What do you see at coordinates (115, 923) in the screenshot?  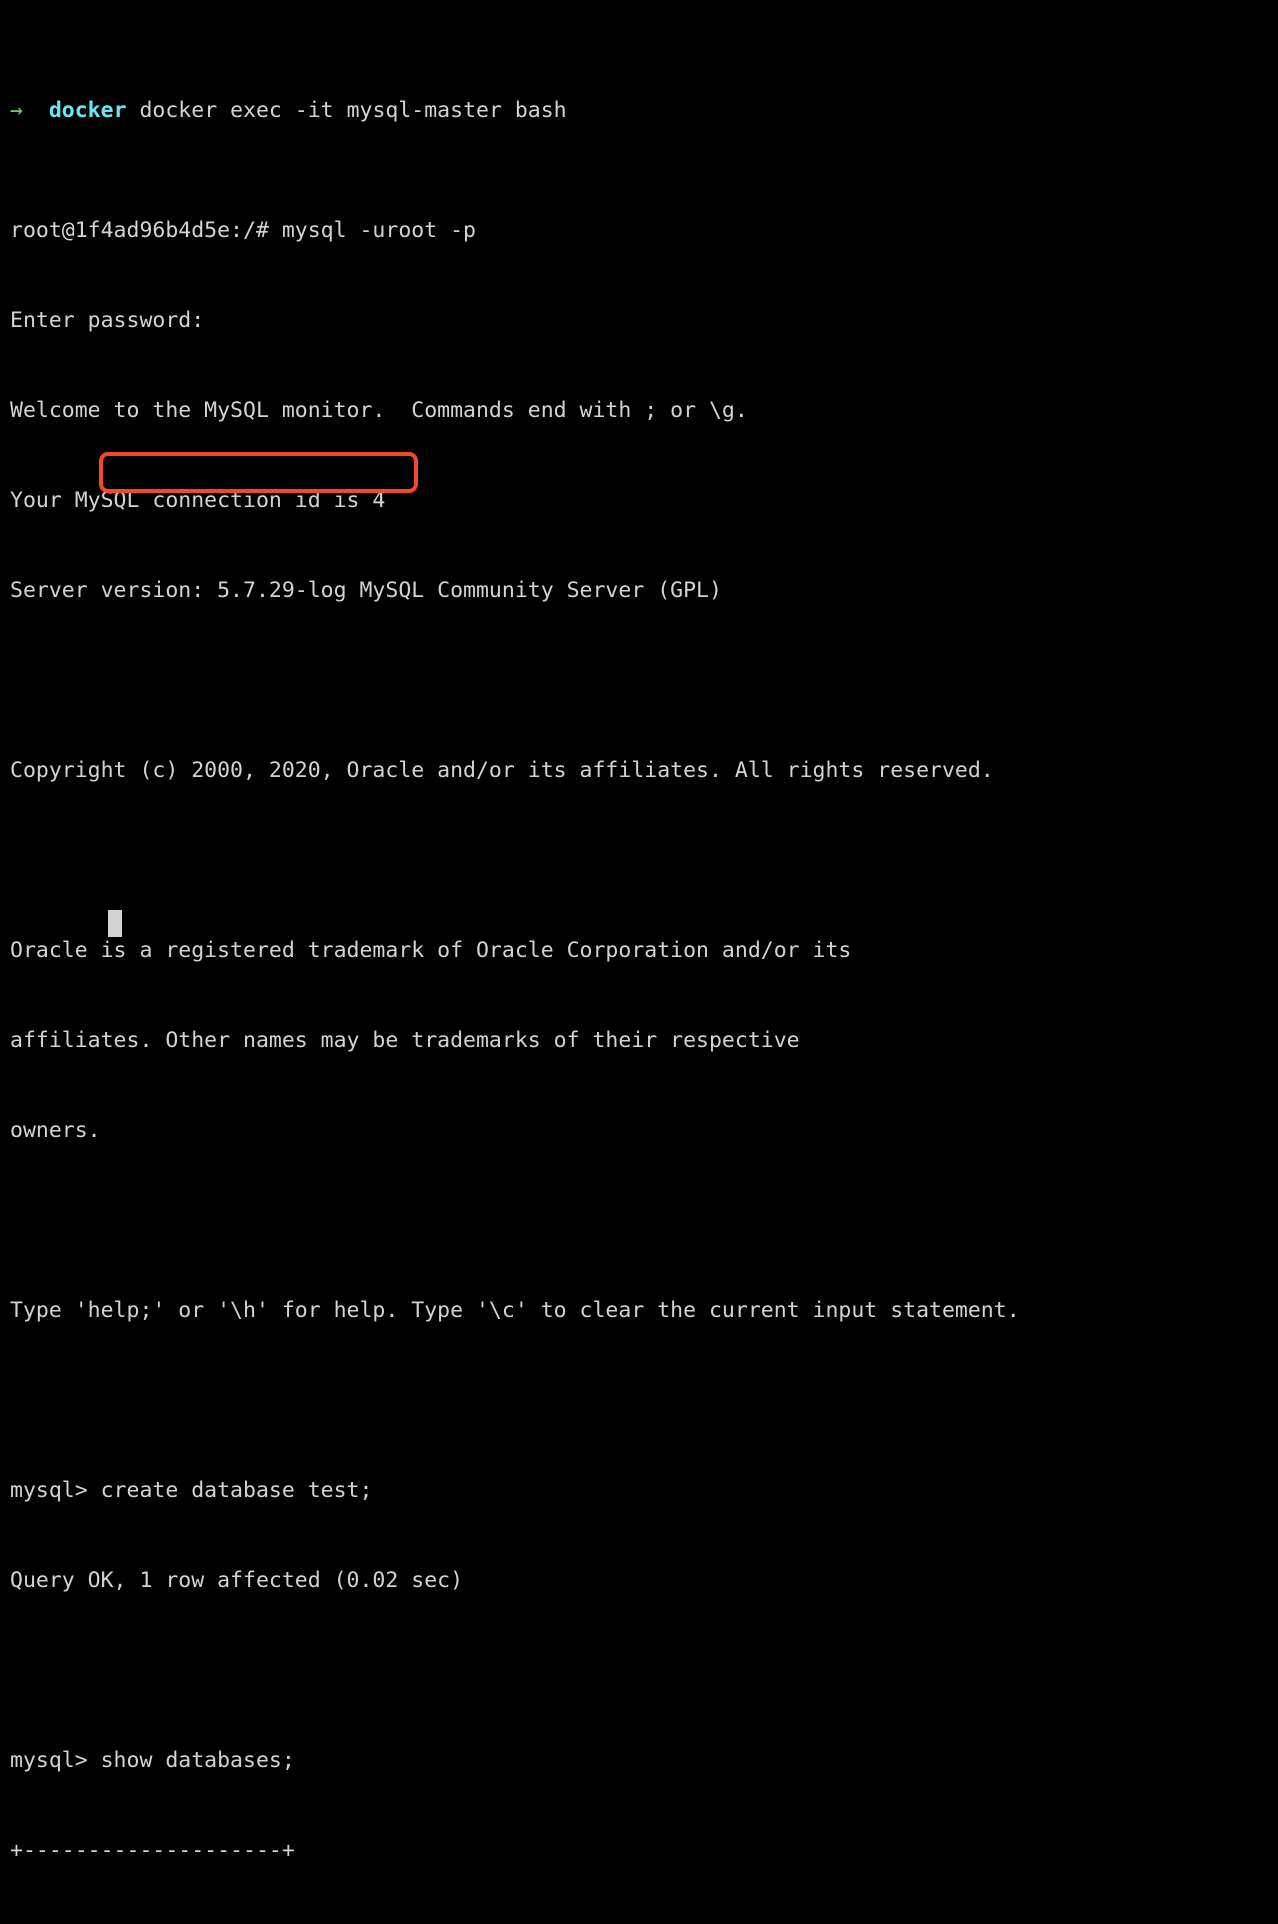 I see `text-cursor` at bounding box center [115, 923].